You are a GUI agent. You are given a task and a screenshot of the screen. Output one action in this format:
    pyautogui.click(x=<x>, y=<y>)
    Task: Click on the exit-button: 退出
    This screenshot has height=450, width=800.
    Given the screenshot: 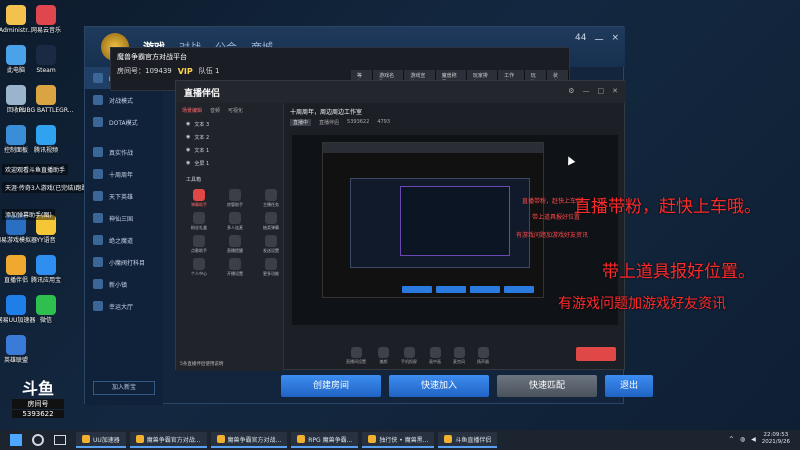 What is the action you would take?
    pyautogui.click(x=629, y=386)
    